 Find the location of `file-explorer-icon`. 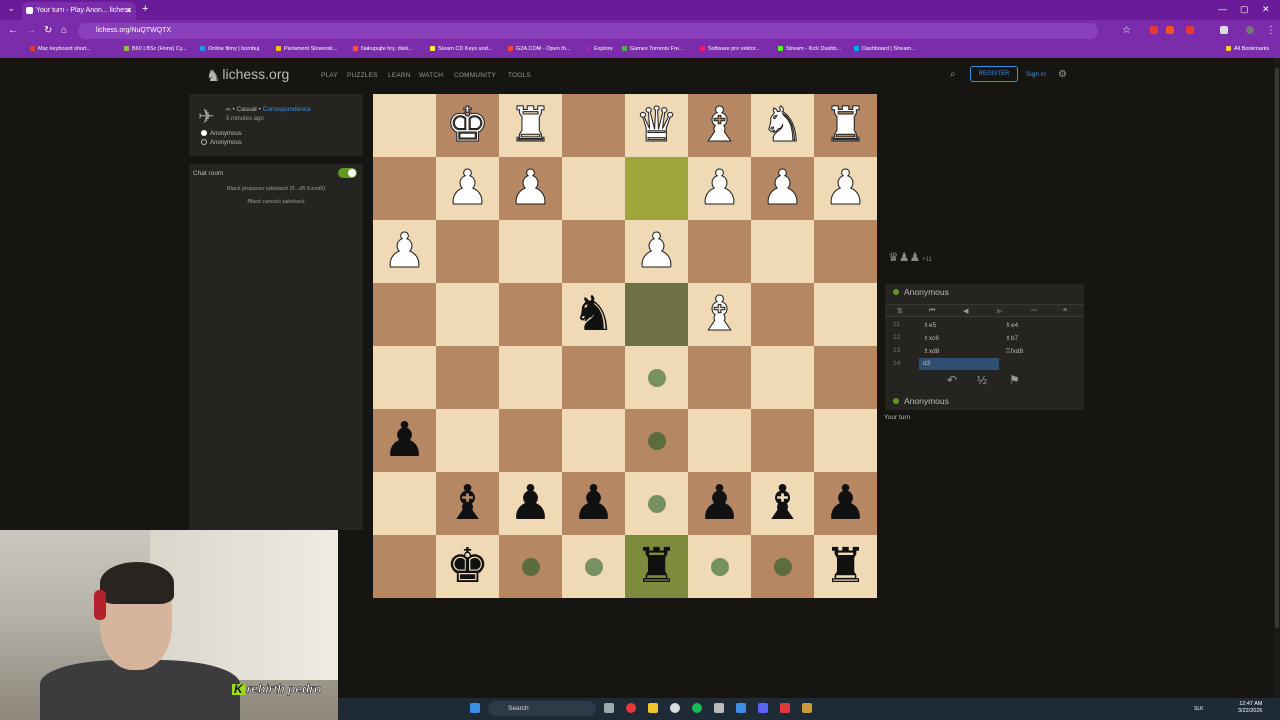

file-explorer-icon is located at coordinates (653, 708).